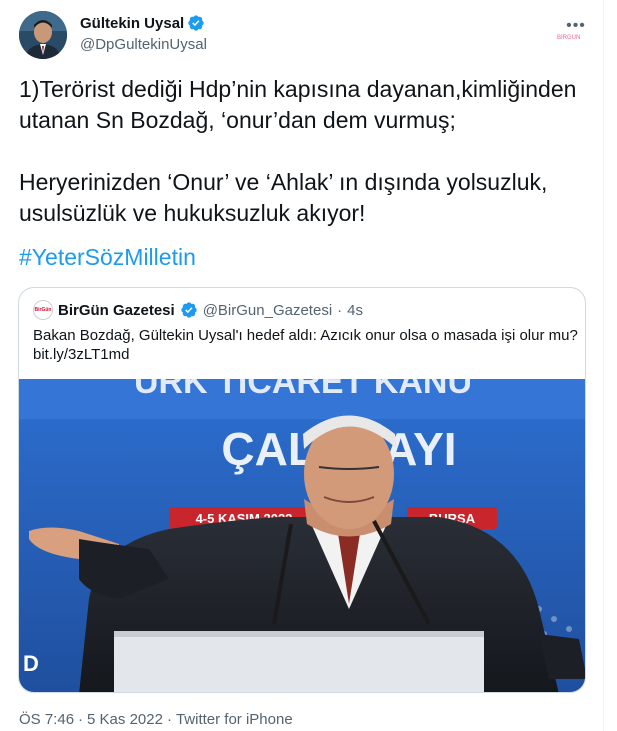  Describe the element at coordinates (234, 719) in the screenshot. I see `tweet-source: Twitter for iPhone` at that location.